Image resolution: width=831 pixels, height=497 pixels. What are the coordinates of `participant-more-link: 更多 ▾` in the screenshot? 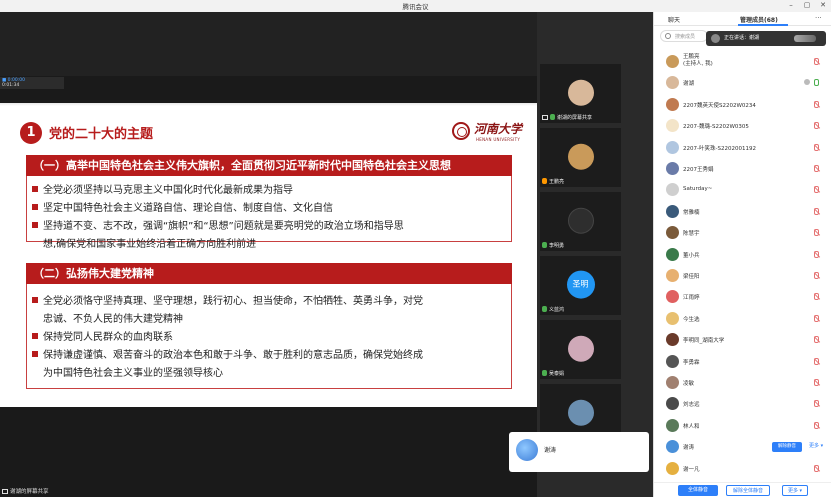 It's located at (816, 445).